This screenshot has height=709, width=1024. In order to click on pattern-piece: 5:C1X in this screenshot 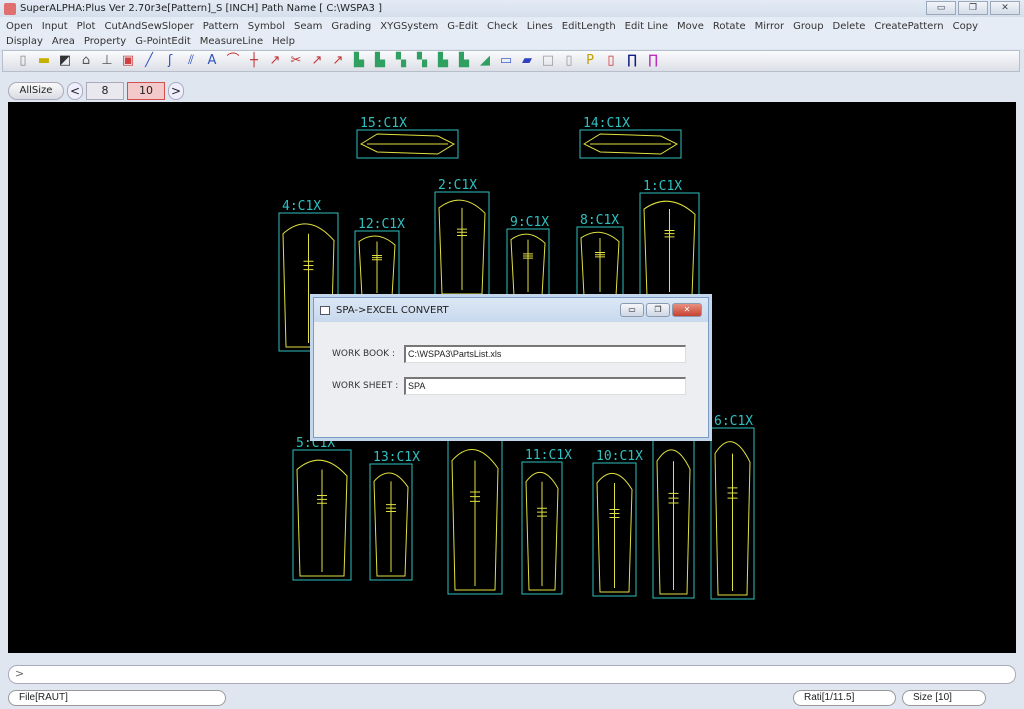, I will do `click(322, 508)`.